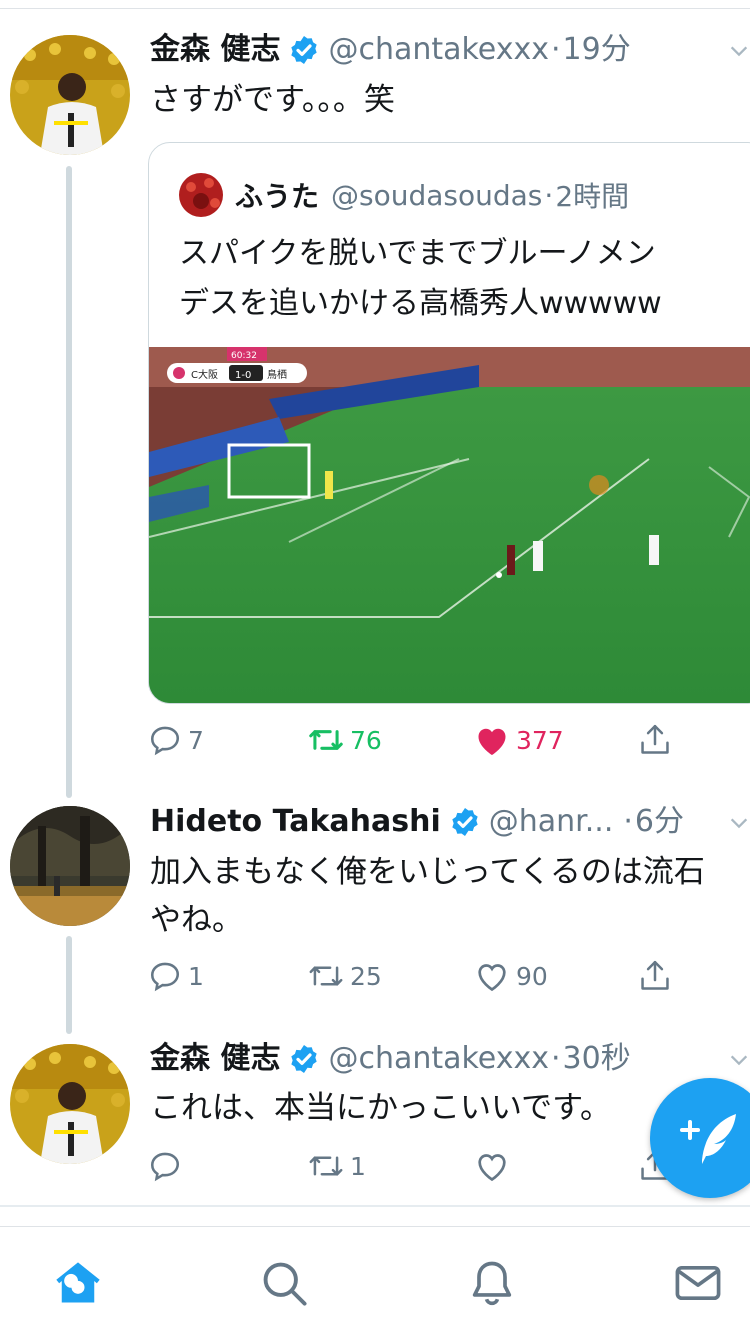 Image resolution: width=750 pixels, height=1335 pixels. I want to click on reply-button: 1, so click(176, 976).